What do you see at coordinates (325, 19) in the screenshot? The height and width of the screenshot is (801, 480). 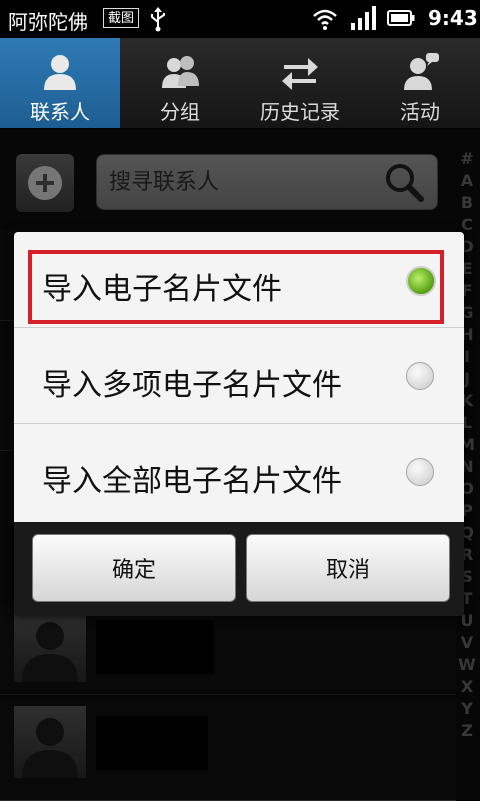 I see `wifi-icon` at bounding box center [325, 19].